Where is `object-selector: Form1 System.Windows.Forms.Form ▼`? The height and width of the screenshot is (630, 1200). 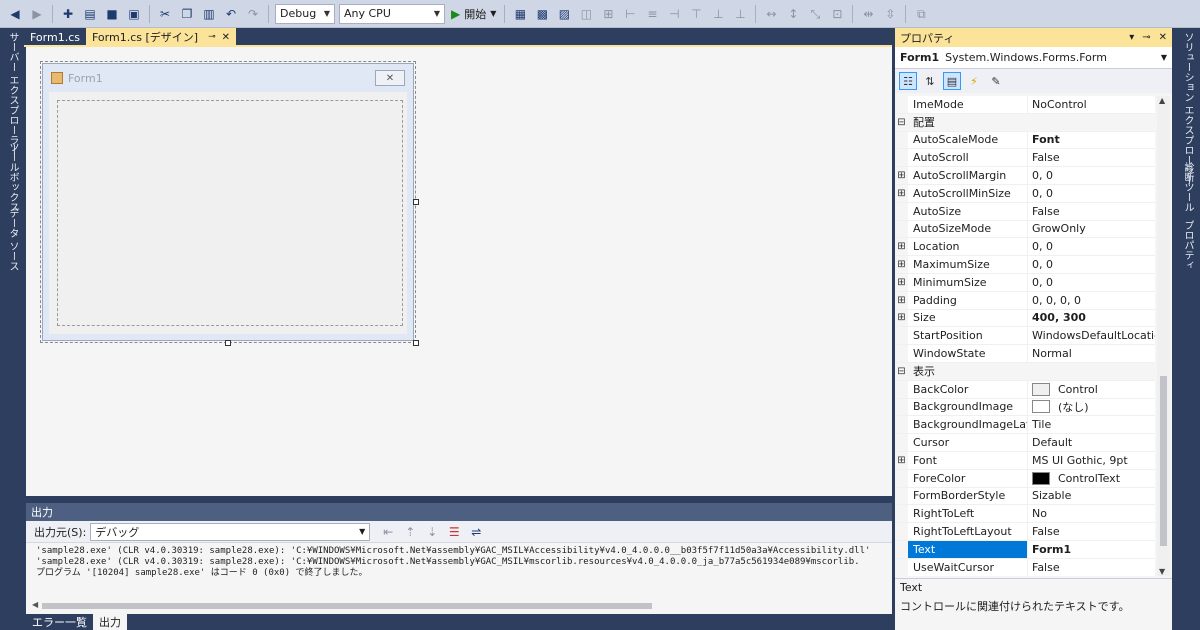
object-selector: Form1 System.Windows.Forms.Form ▼ is located at coordinates (1033, 58).